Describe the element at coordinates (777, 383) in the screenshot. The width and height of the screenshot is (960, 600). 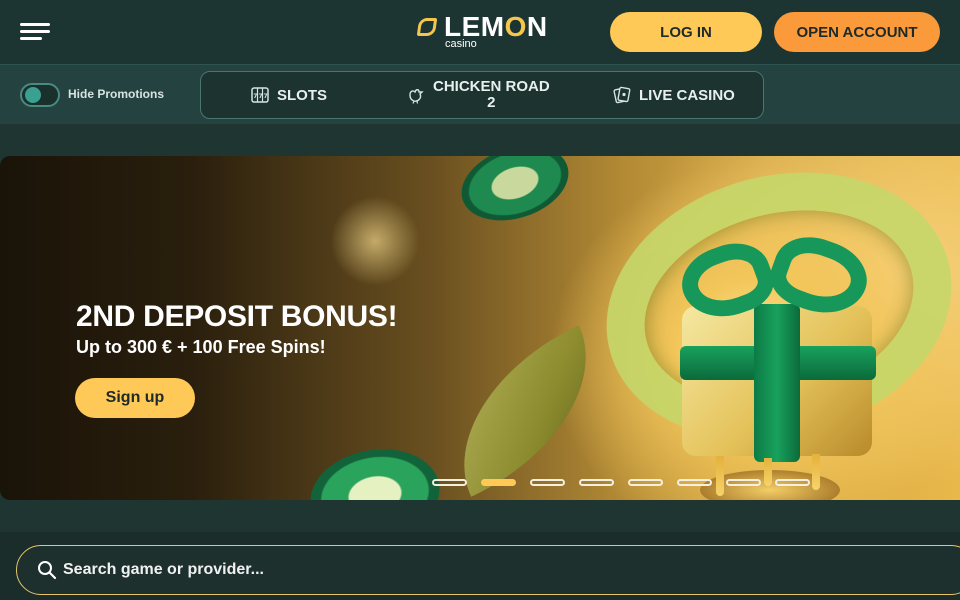
I see `gift-ribbon` at that location.